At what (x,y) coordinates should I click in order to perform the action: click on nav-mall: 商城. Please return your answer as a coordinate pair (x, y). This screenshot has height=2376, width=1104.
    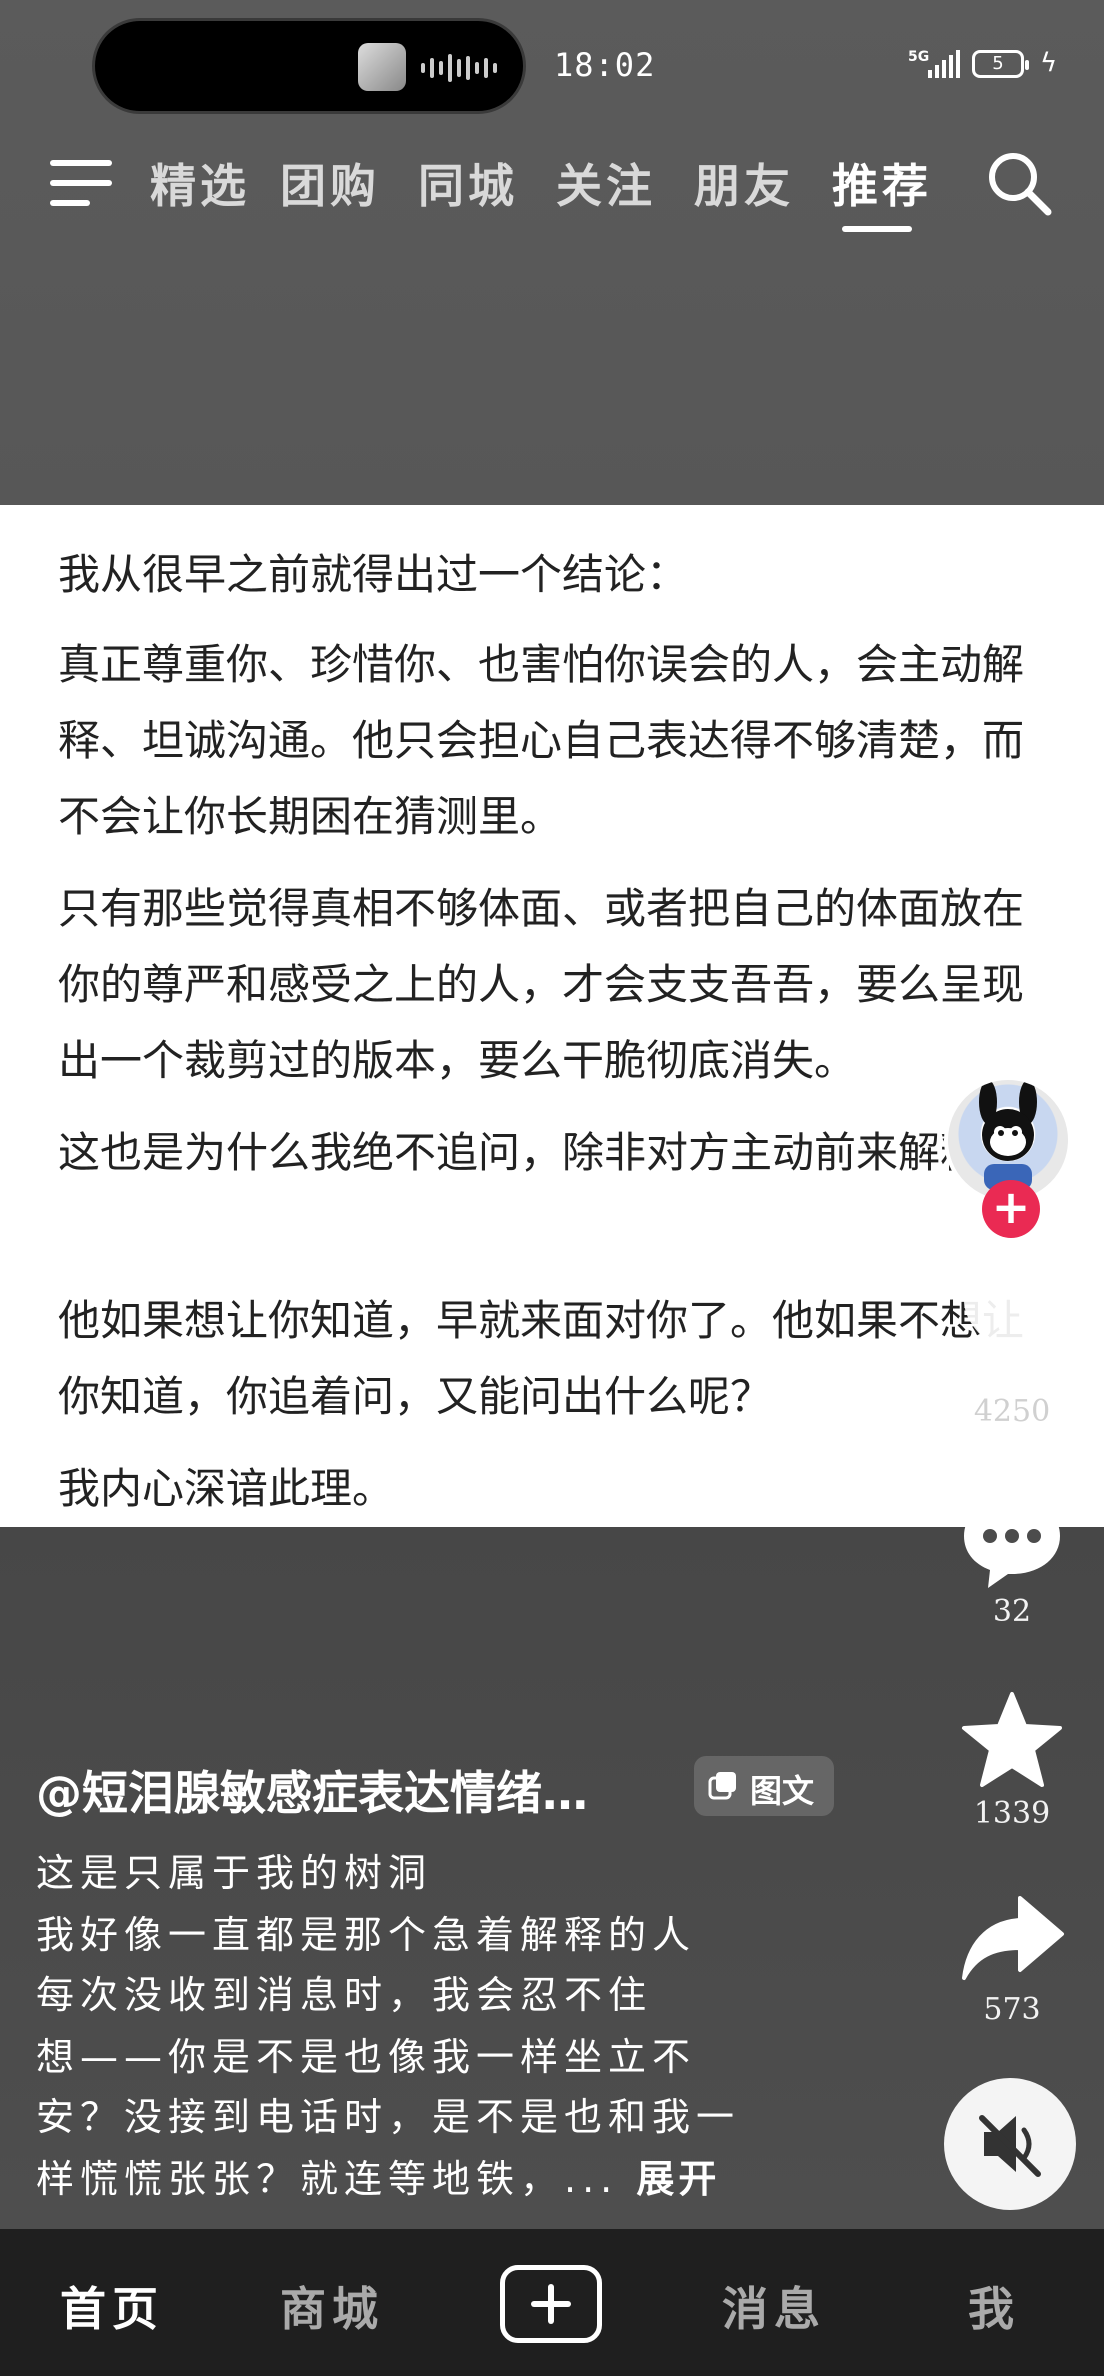
    Looking at the image, I should click on (332, 2306).